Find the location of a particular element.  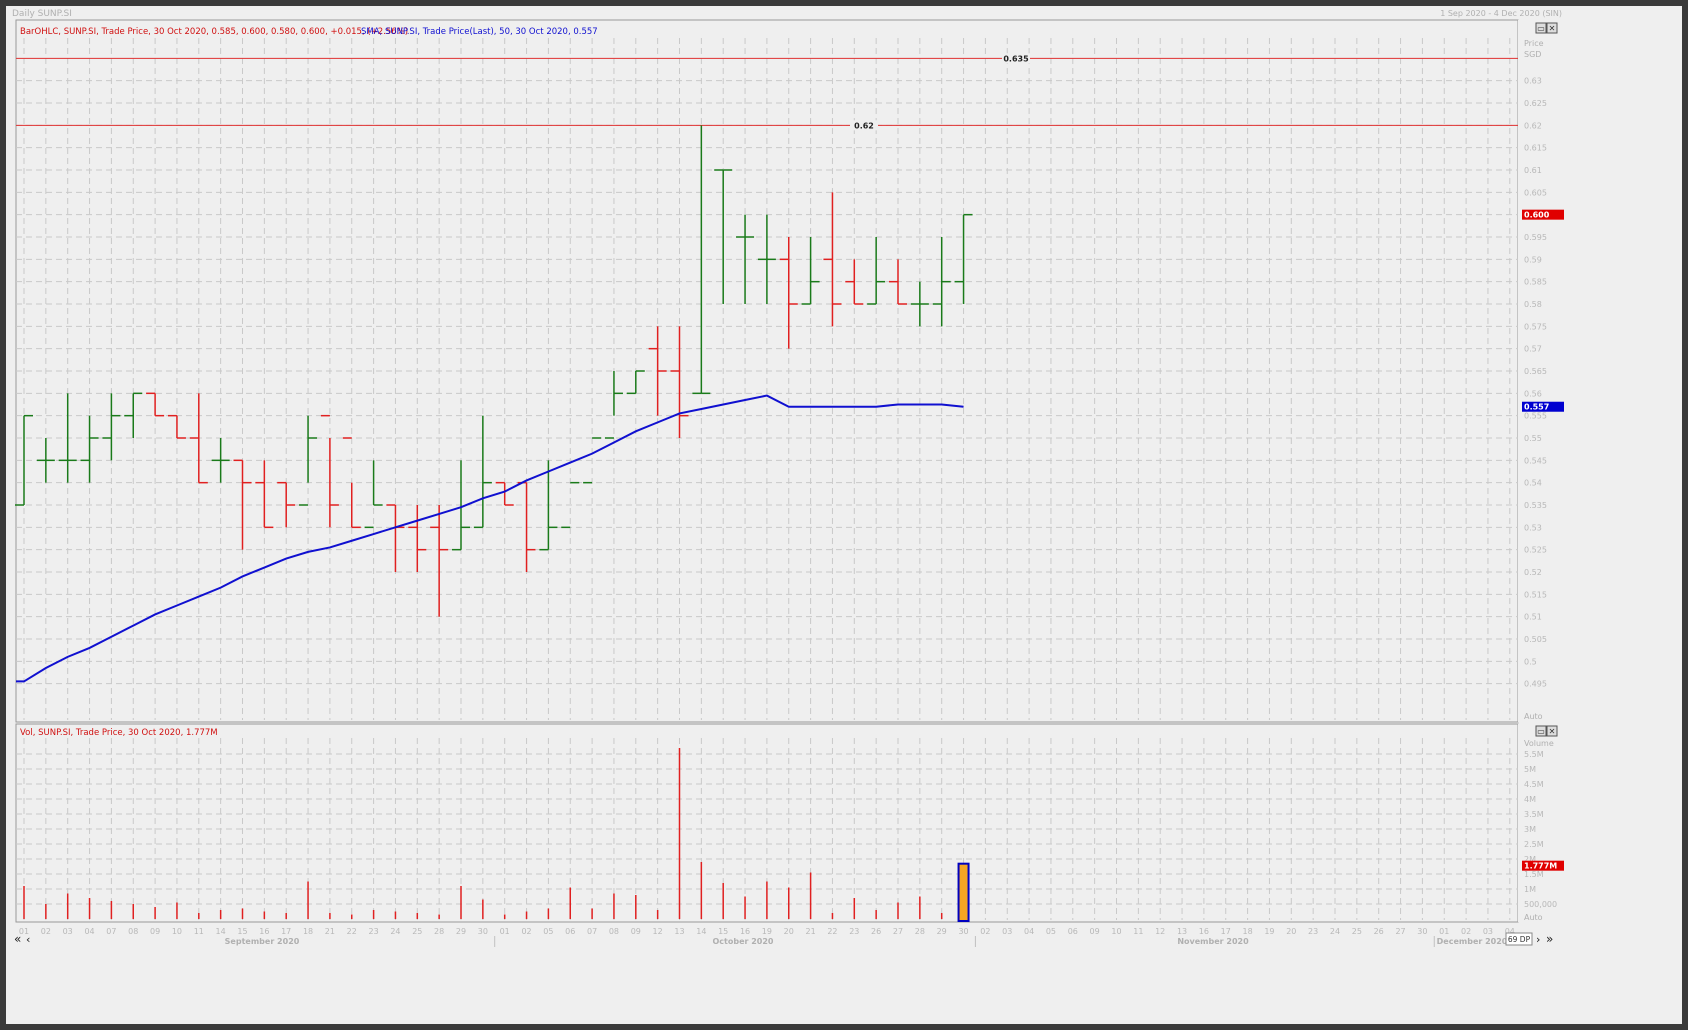

scroll-right-icon: › is located at coordinates (1538, 939).